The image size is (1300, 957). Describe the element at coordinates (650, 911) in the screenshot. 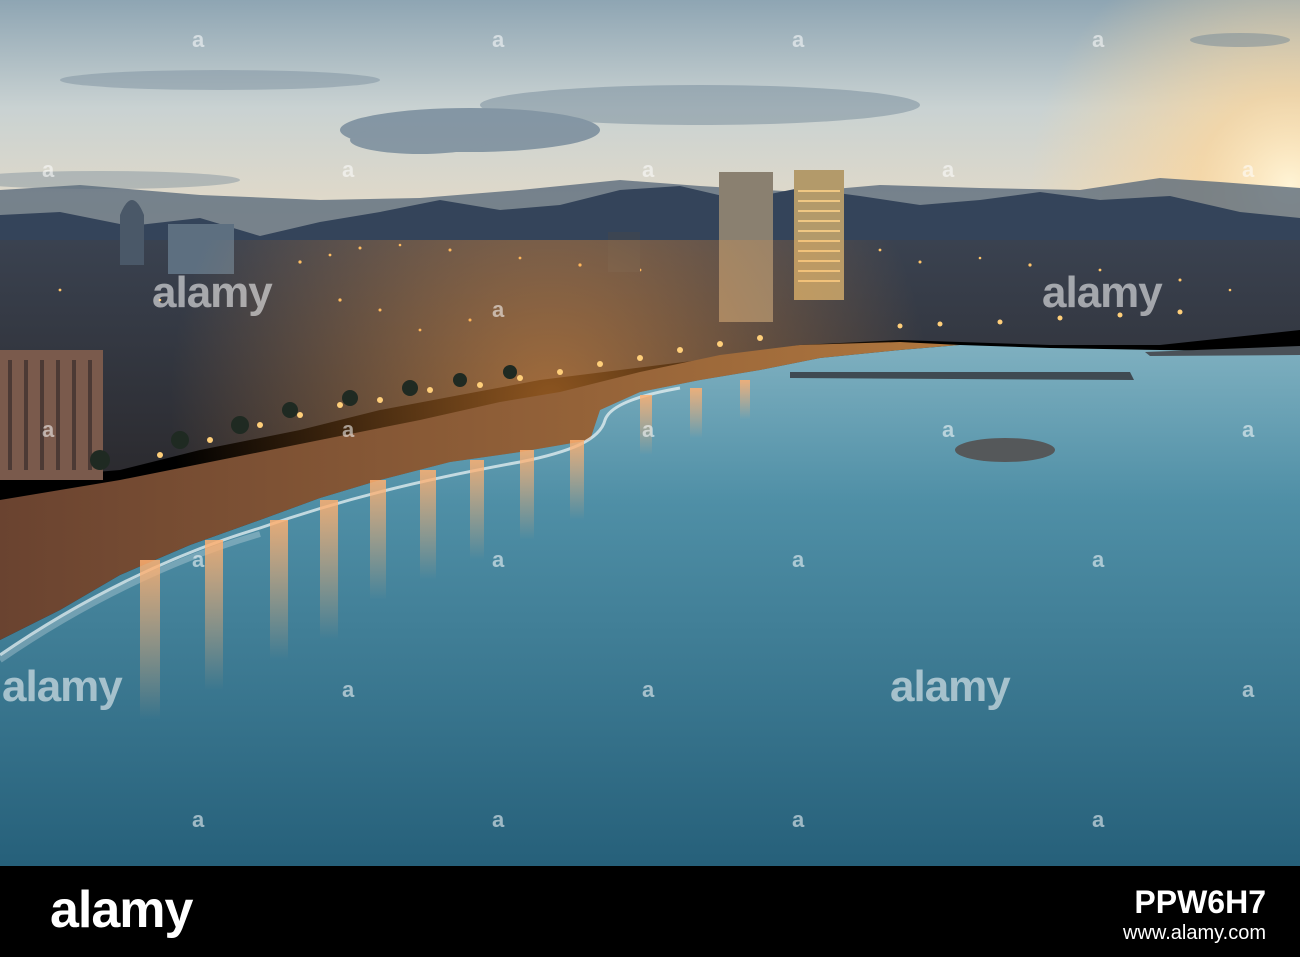

I see `footer-bar: alamy PPW6H7 www.alamy.com` at that location.